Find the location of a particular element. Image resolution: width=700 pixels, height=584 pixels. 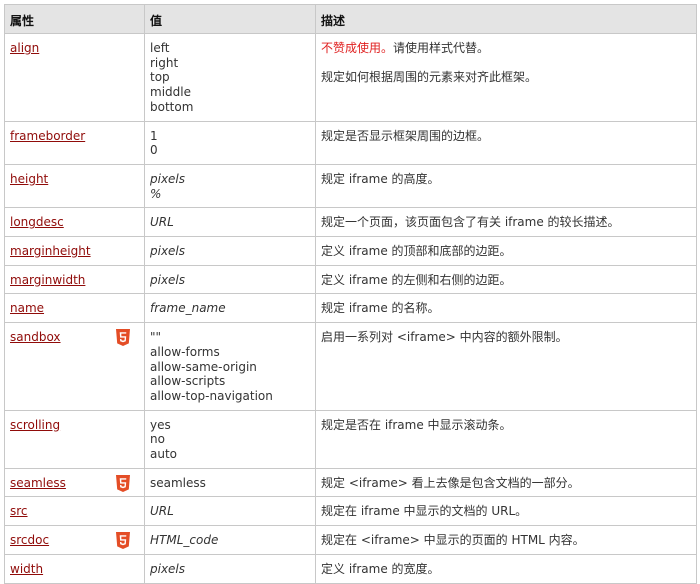

attribute-cell: align is located at coordinates (74, 77).